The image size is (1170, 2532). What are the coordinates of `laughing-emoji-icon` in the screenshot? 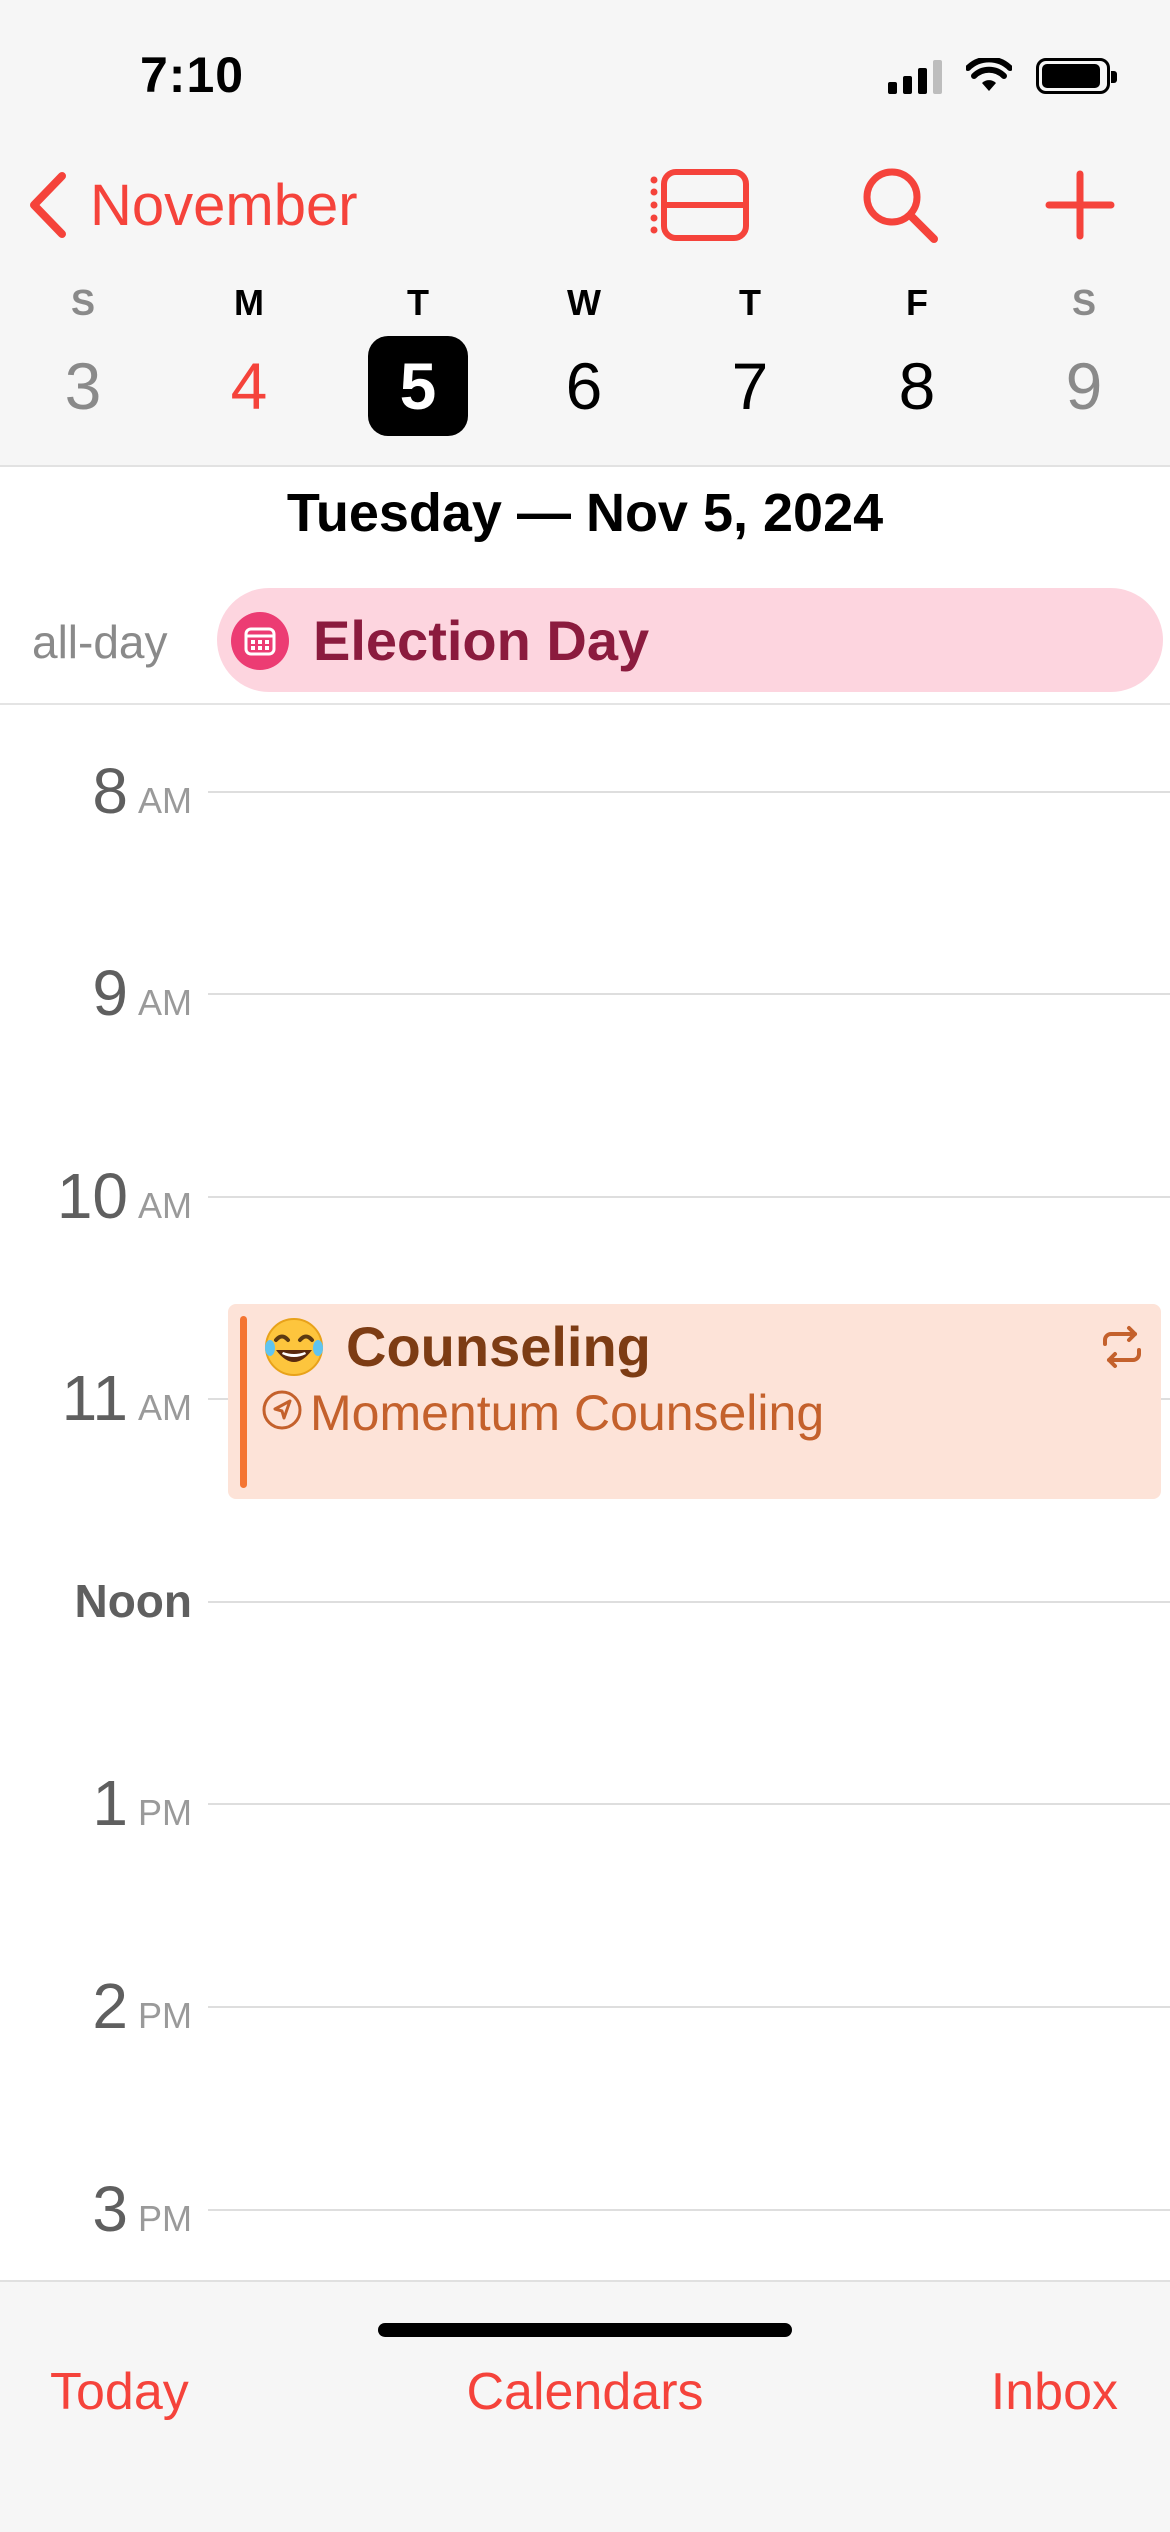 It's located at (294, 1347).